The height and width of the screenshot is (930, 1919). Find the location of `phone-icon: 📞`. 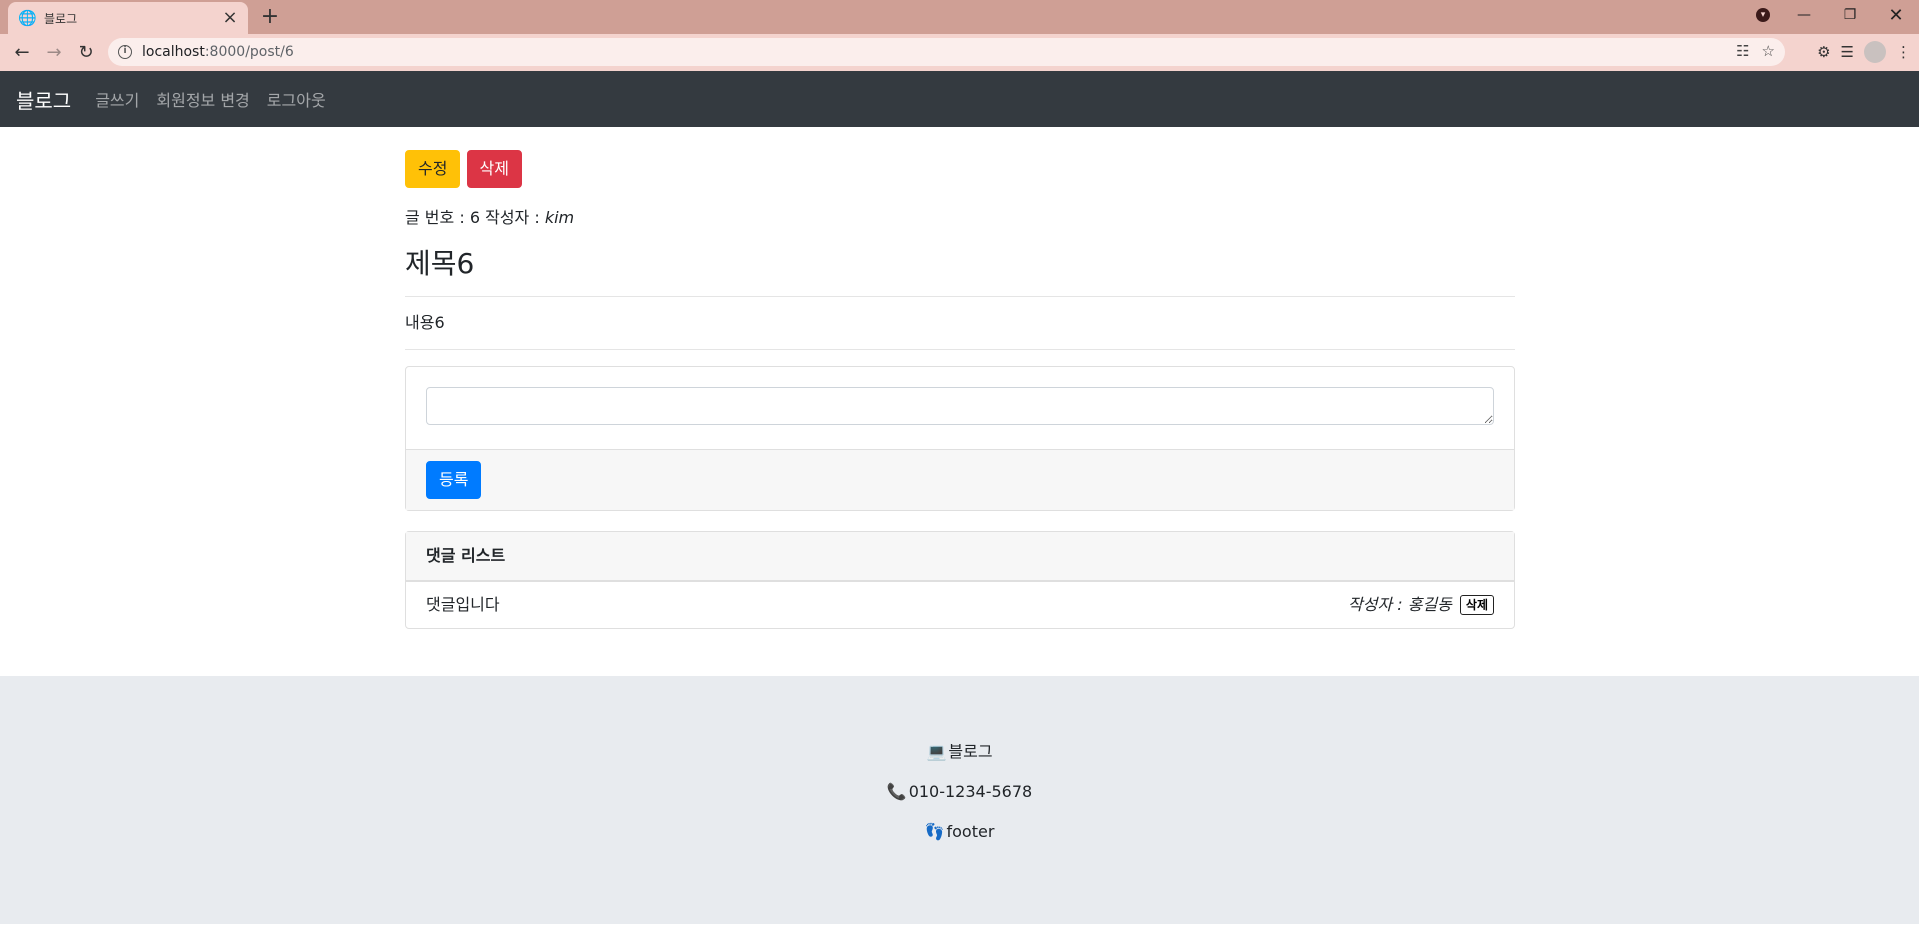

phone-icon: 📞 is located at coordinates (896, 791).